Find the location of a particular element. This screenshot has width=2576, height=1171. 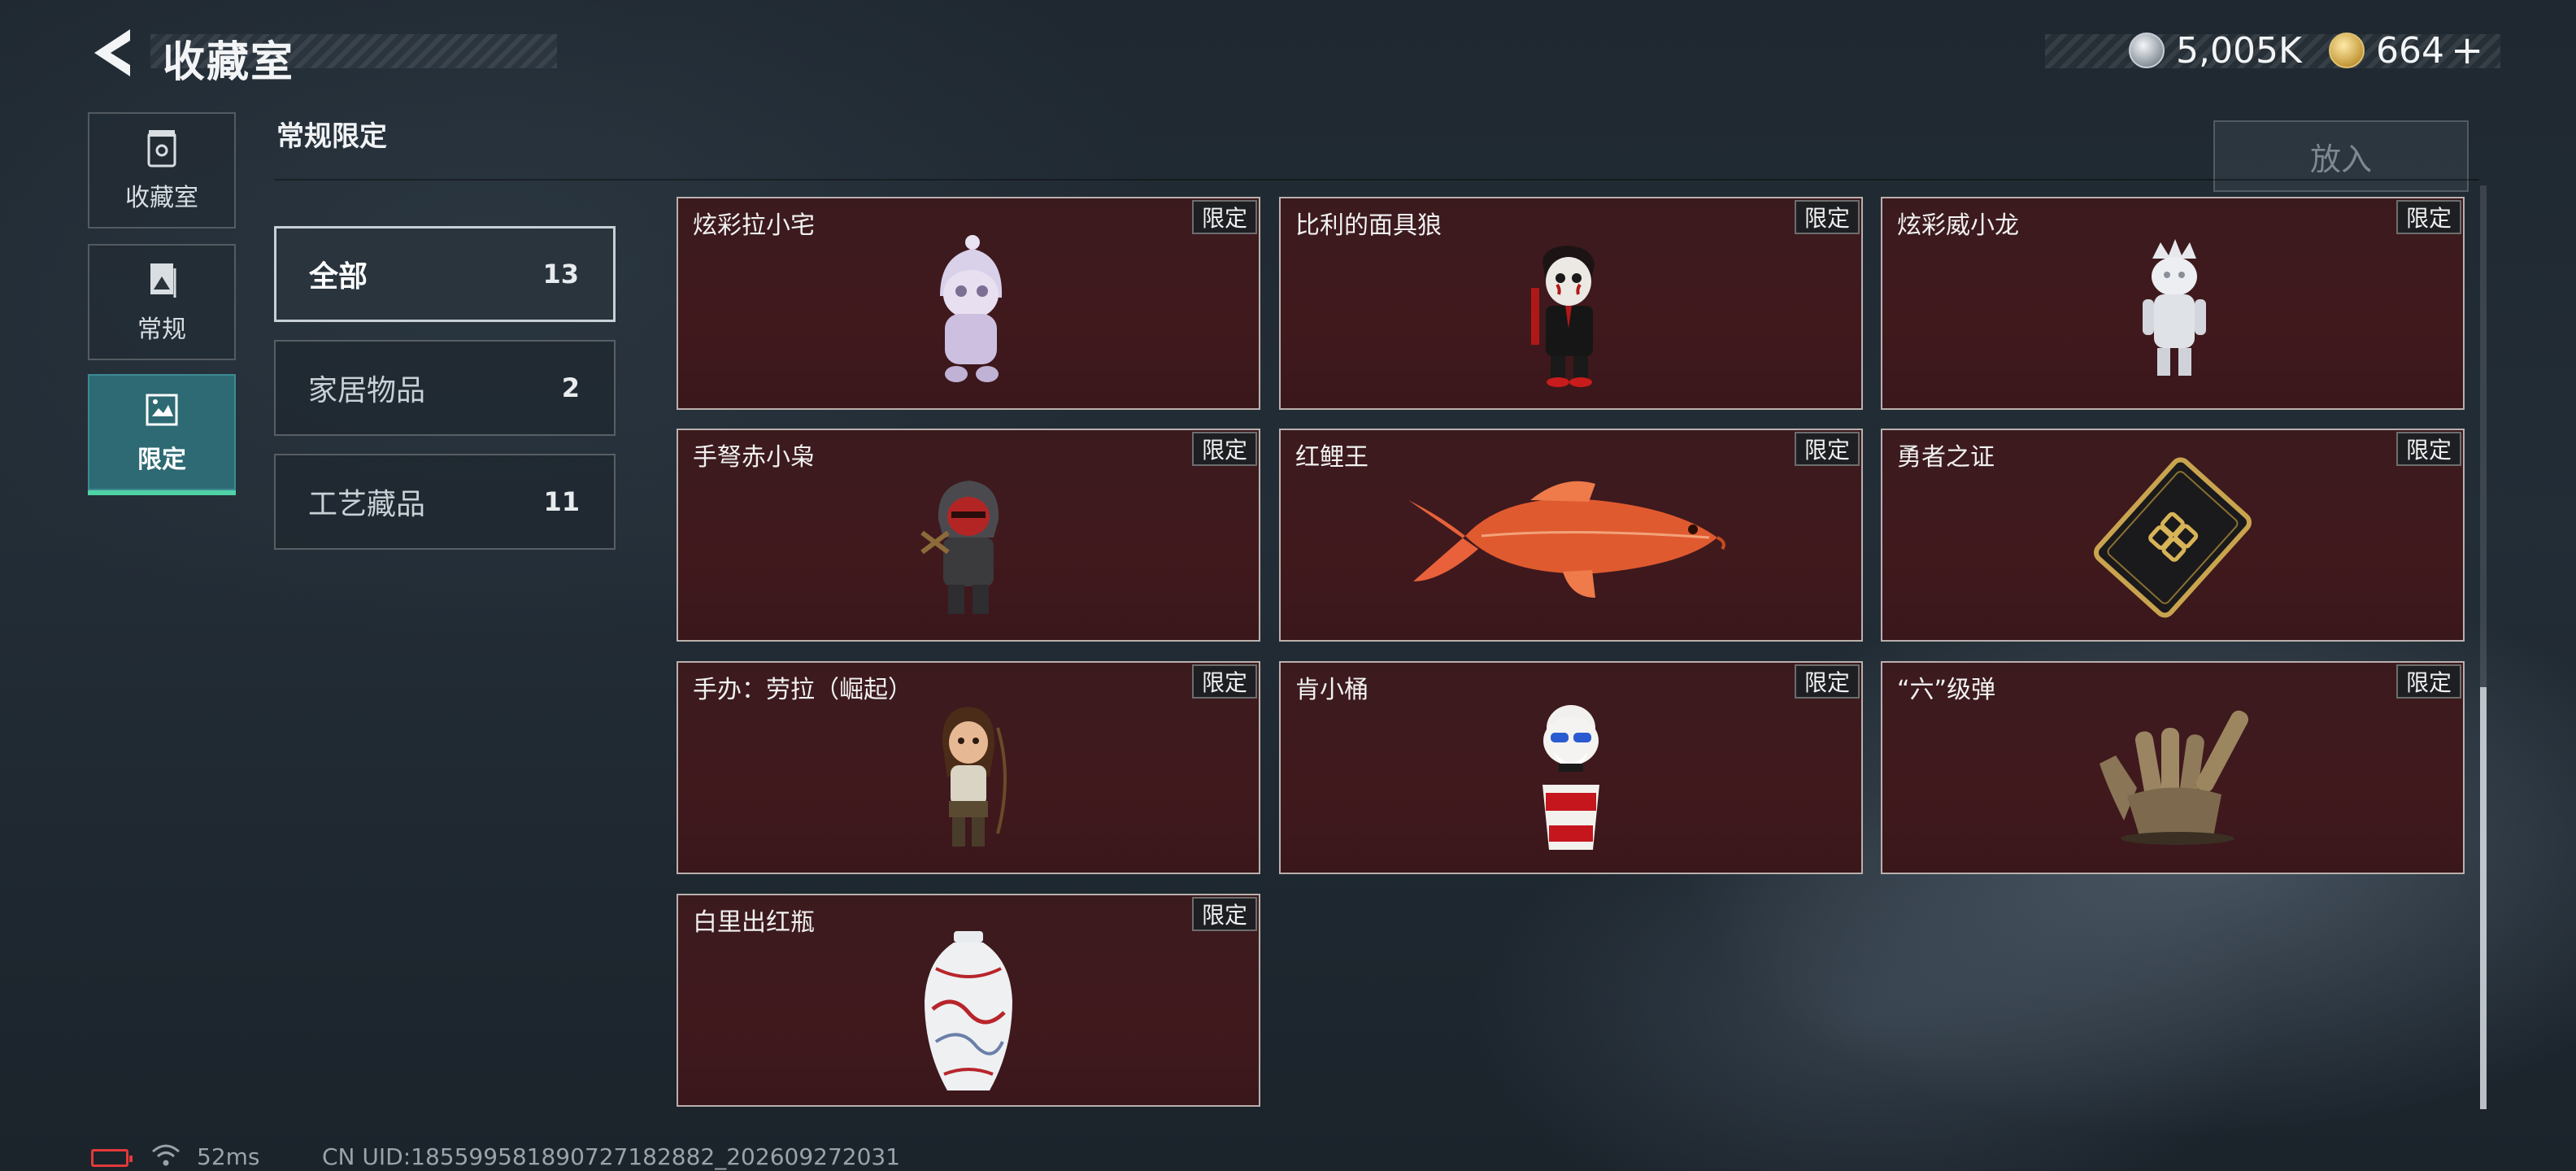

silver-currency: 5,005K is located at coordinates (2215, 50).